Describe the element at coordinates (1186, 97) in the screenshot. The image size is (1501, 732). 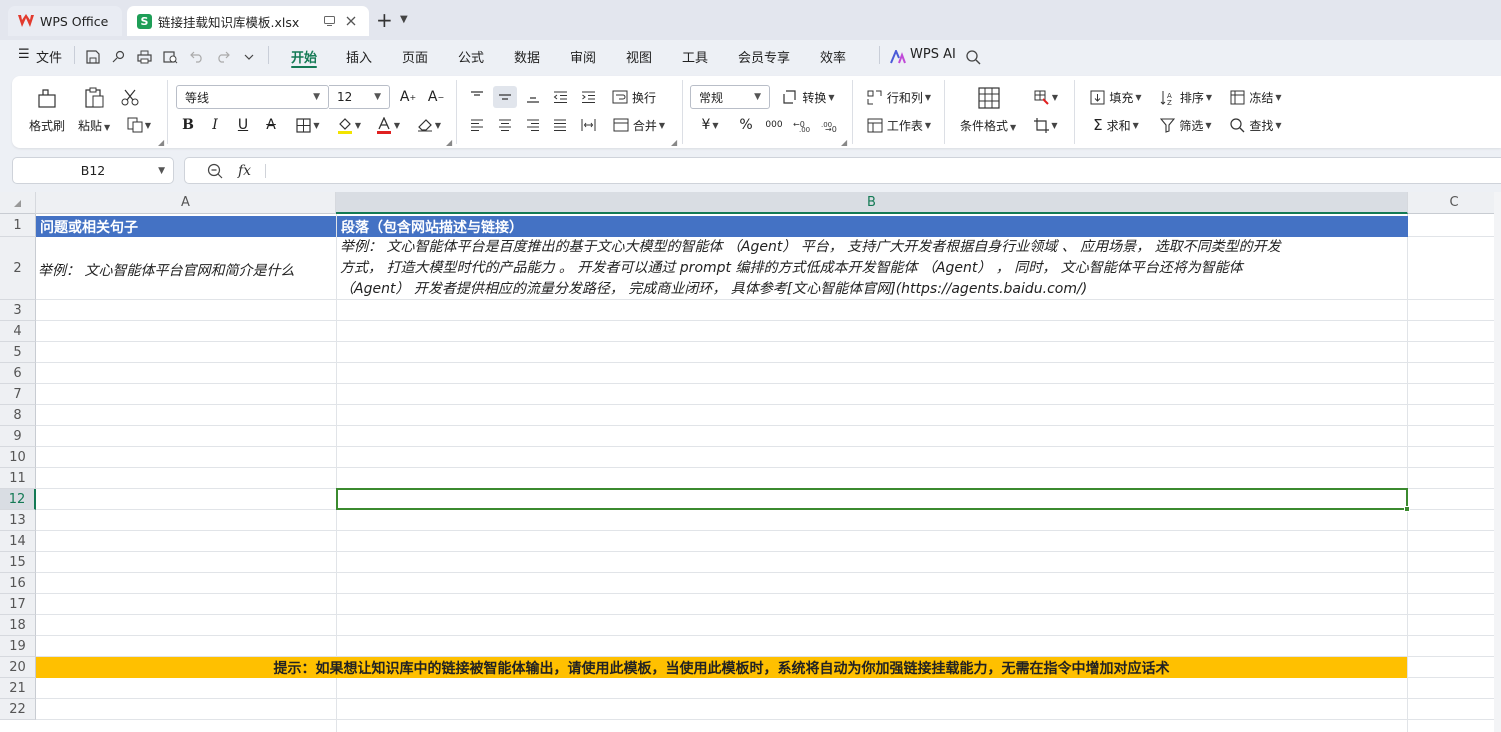
I see `sort-button: AZ 排序 ▼` at that location.